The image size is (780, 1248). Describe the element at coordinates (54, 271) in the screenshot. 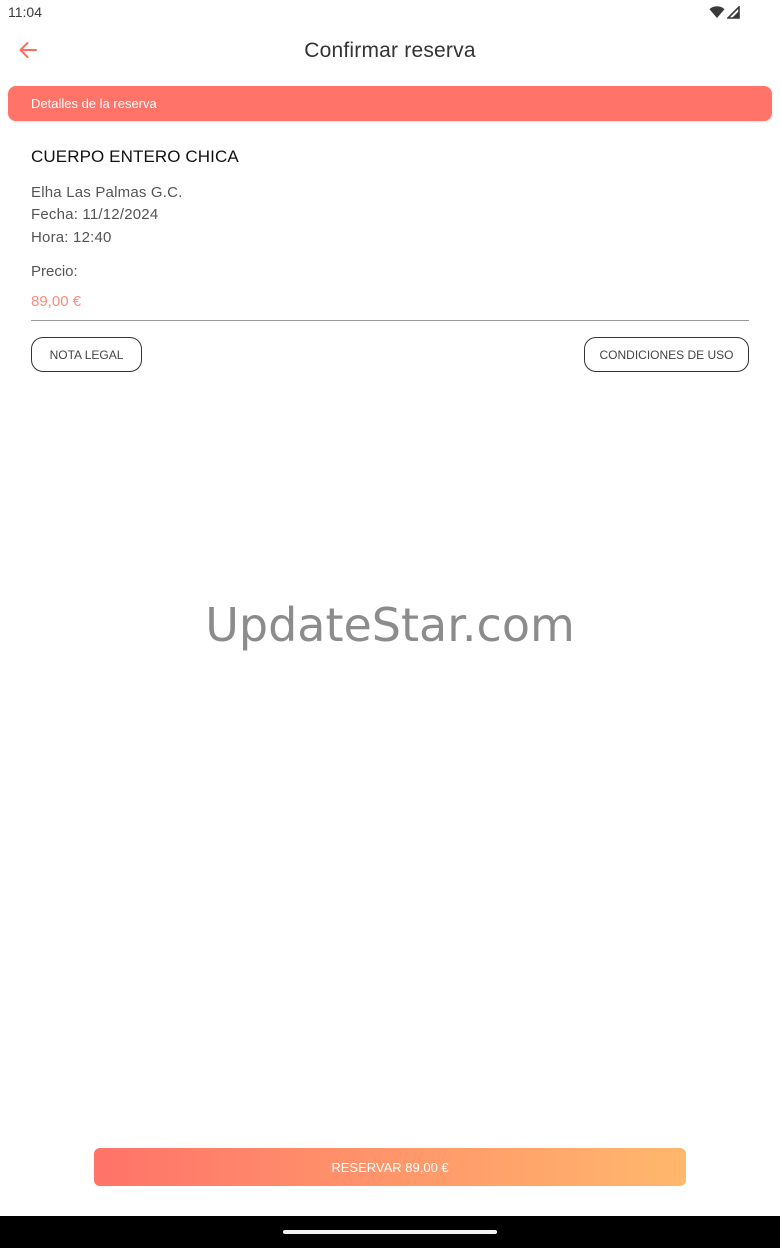

I see `price-label: Precio:` at that location.